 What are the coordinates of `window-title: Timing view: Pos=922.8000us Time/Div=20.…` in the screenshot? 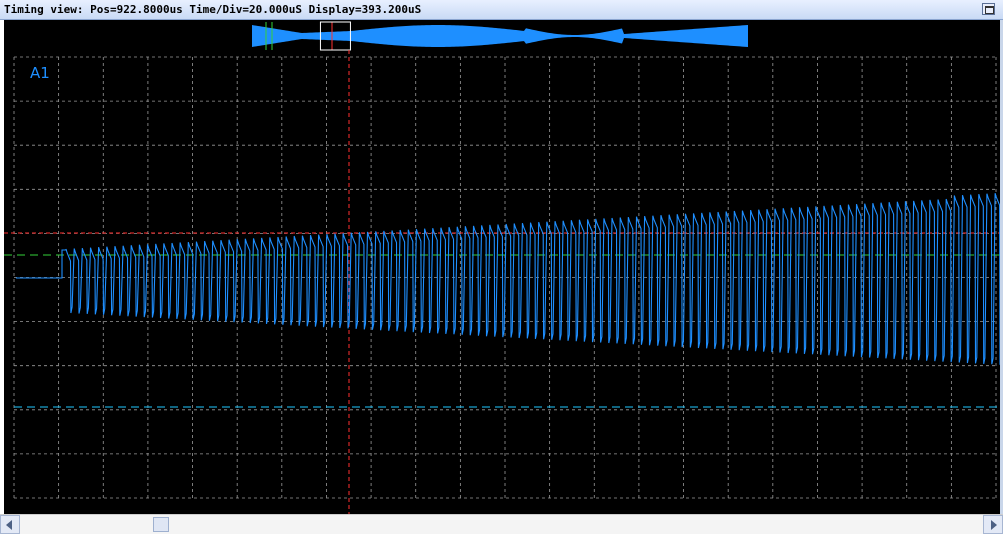 It's located at (213, 9).